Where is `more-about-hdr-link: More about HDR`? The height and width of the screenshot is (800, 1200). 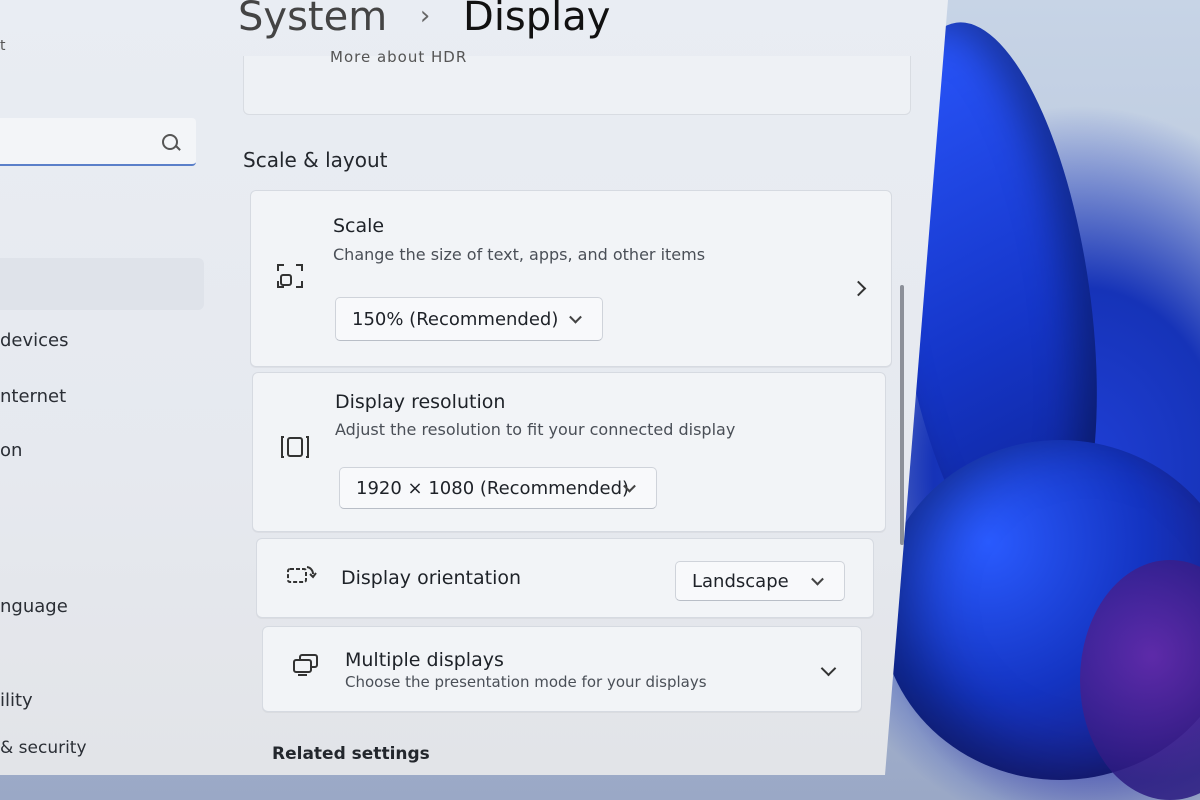
more-about-hdr-link: More about HDR is located at coordinates (398, 55).